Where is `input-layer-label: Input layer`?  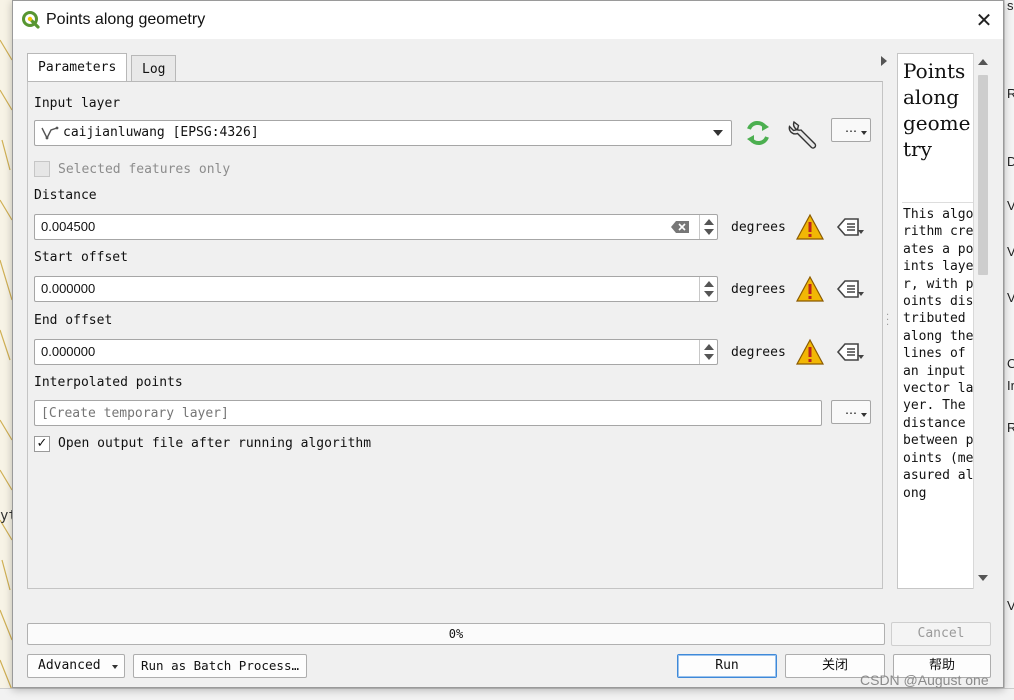 input-layer-label: Input layer is located at coordinates (77, 103).